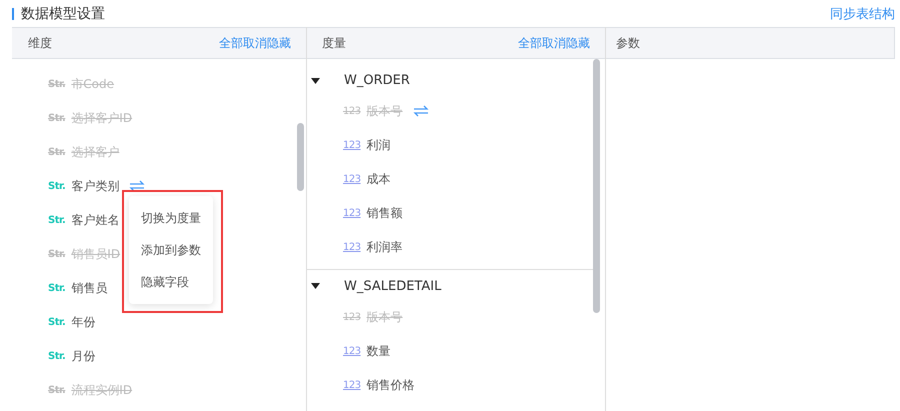 The image size is (900, 411). Describe the element at coordinates (95, 186) in the screenshot. I see `field-name: 客户类别` at that location.